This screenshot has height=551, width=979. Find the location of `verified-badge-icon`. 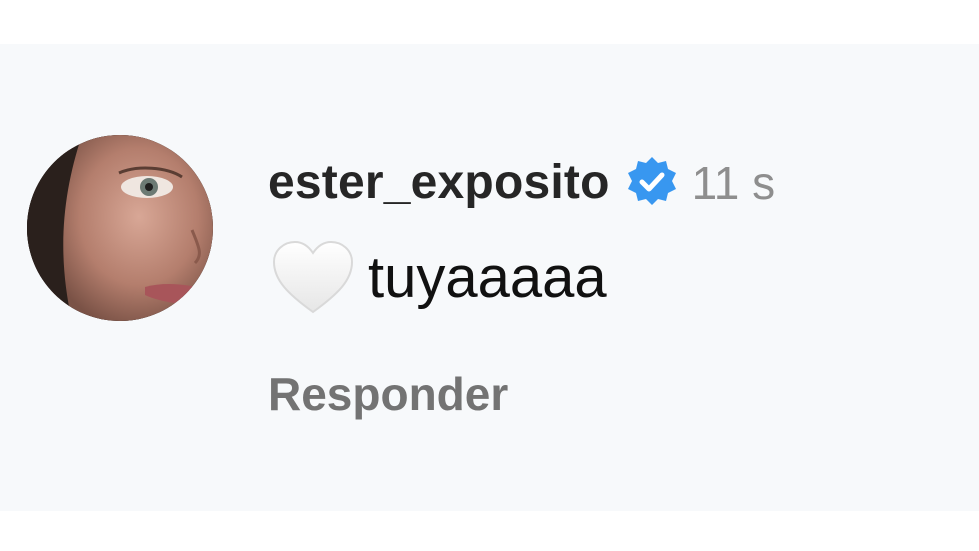

verified-badge-icon is located at coordinates (652, 183).